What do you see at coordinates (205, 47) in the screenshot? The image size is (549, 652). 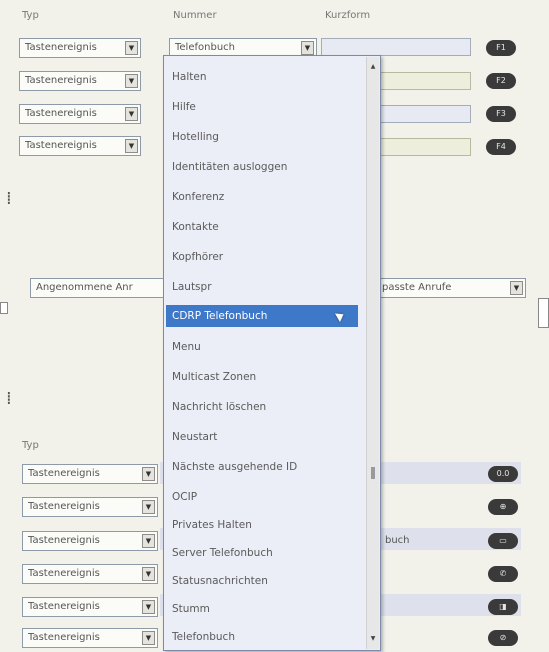 I see `nummer-select-value: Telefonbuch` at bounding box center [205, 47].